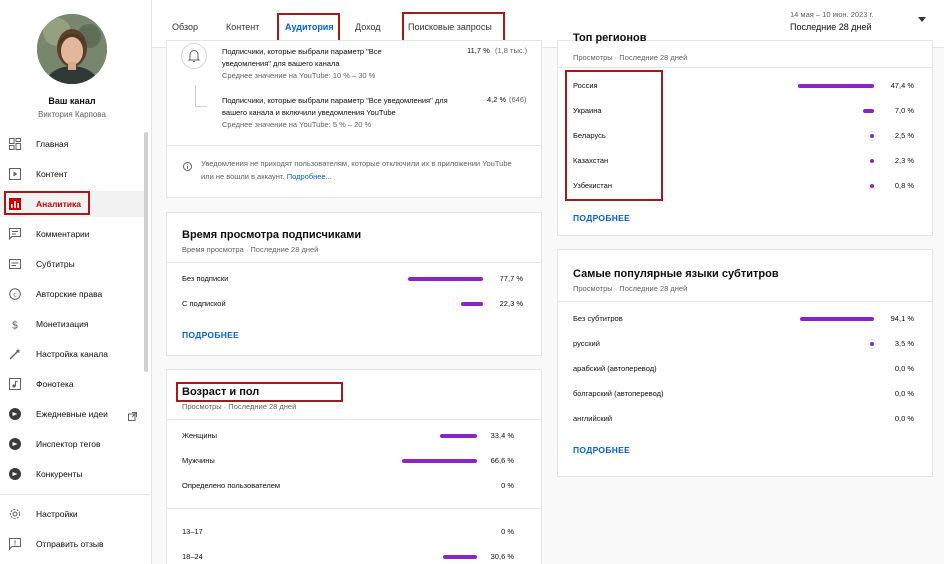 Image resolution: width=944 pixels, height=564 pixels. I want to click on metric-value: 0,8 %, so click(904, 185).